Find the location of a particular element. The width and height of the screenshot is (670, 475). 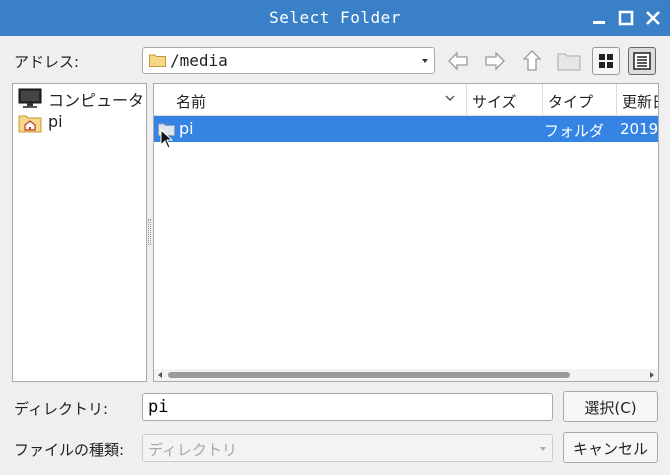

scroll-right-icon is located at coordinates (652, 375).